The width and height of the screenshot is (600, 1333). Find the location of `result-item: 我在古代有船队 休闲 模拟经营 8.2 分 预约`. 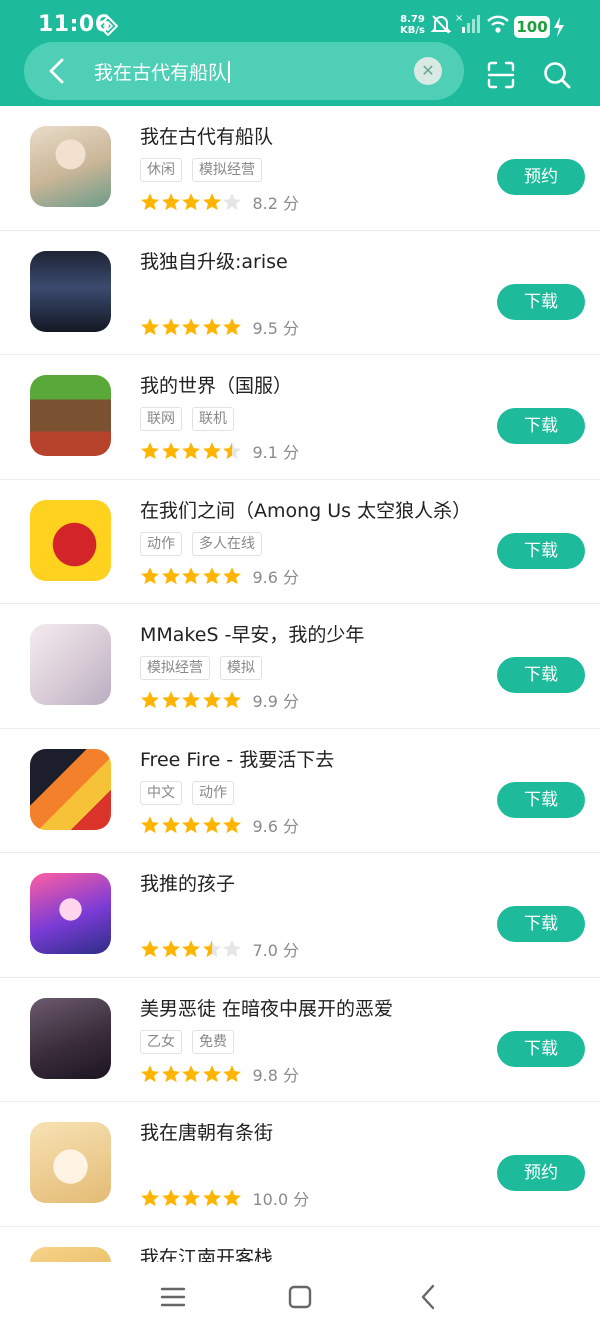

result-item: 我在古代有船队 休闲 模拟经营 8.2 分 预约 is located at coordinates (300, 168).